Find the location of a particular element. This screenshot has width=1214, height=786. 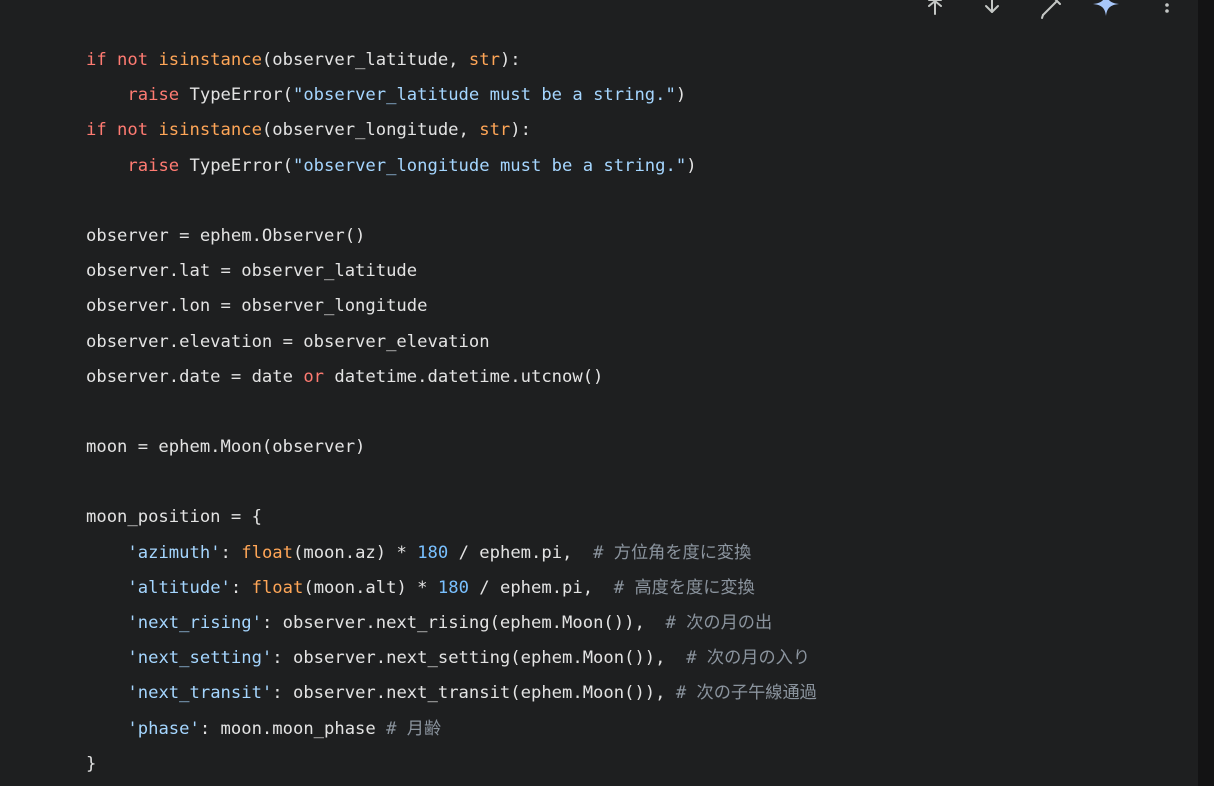

code-token: 'next_transit' is located at coordinates (200, 693).